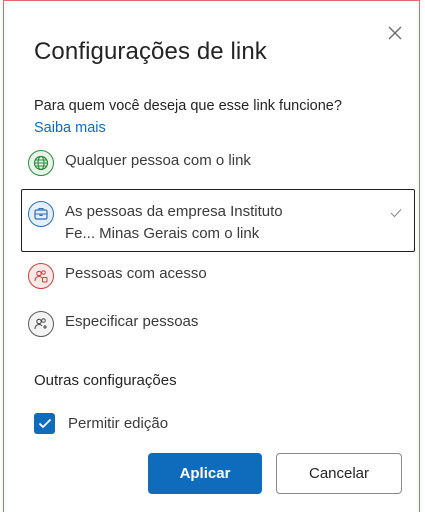  I want to click on allow-edit-row: Permitir edição, so click(101, 423).